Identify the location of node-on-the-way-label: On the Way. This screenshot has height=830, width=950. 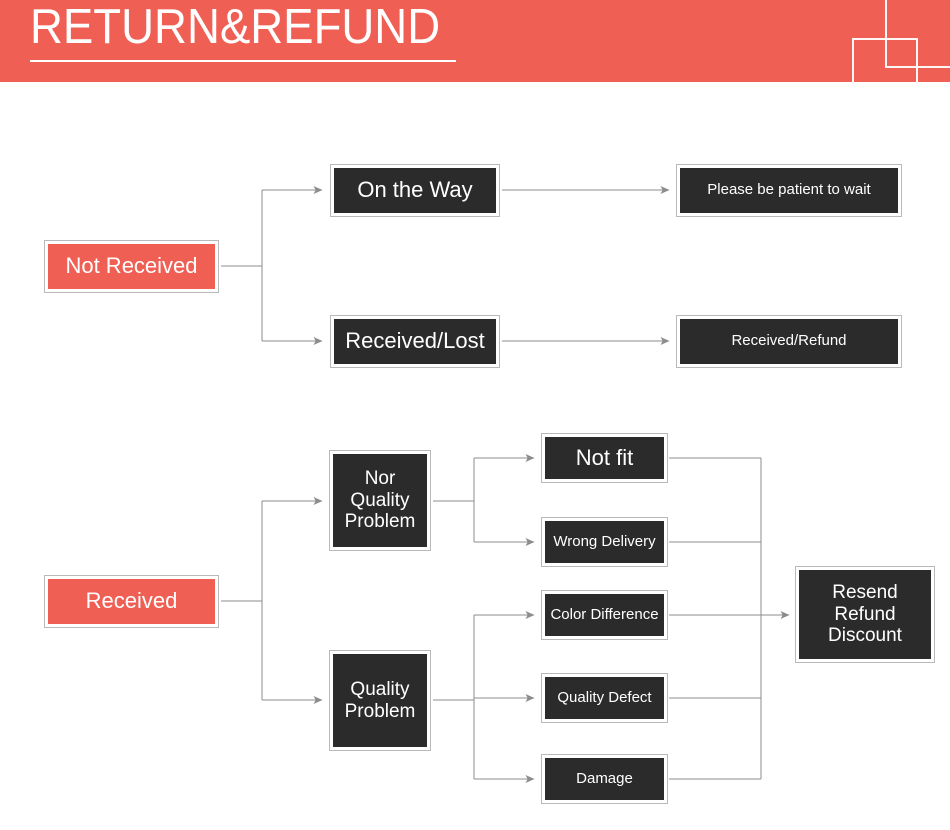
(415, 190).